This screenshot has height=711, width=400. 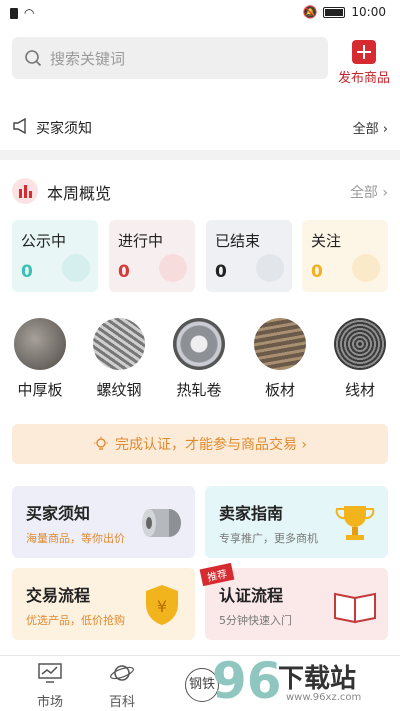 I want to click on publish-button: 发布商品, so click(x=364, y=63).